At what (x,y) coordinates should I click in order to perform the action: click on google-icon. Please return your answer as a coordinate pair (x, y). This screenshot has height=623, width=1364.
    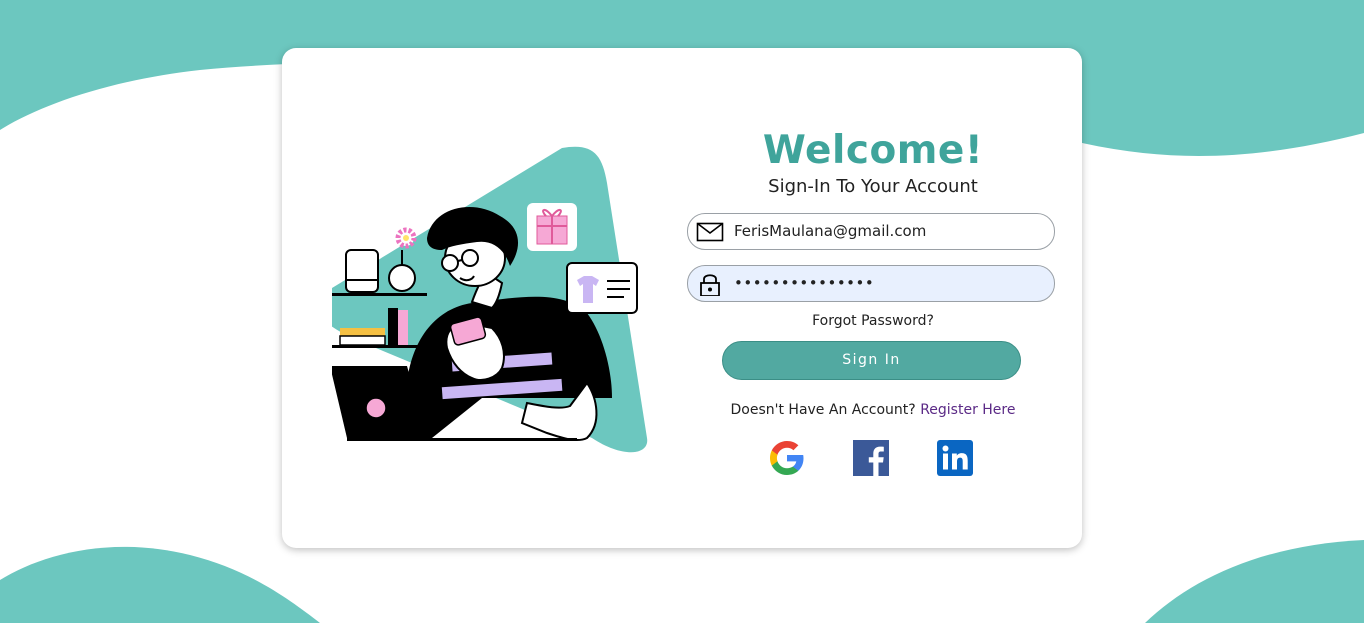
    Looking at the image, I should click on (787, 458).